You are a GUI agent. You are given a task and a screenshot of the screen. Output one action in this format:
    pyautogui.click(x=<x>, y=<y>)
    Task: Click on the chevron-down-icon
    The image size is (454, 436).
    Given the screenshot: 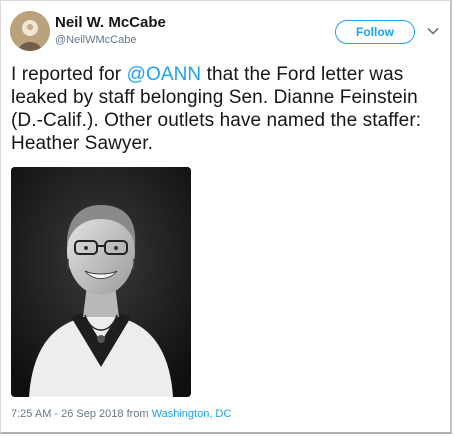 What is the action you would take?
    pyautogui.click(x=433, y=31)
    